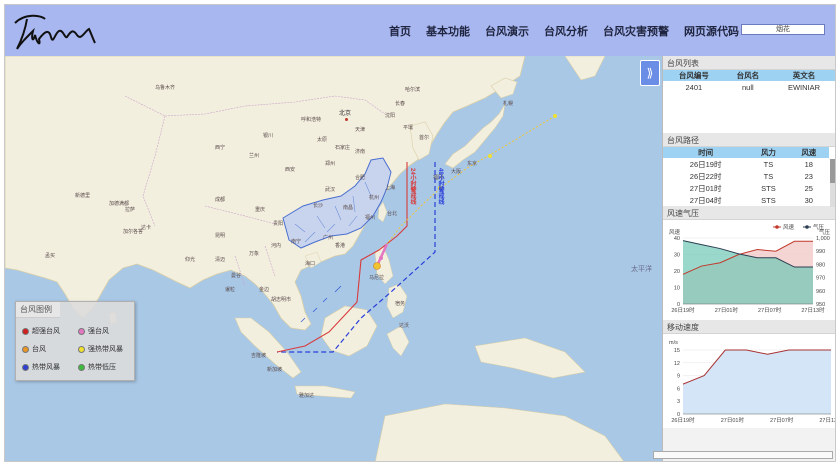  What do you see at coordinates (746, 152) in the screenshot?
I see `table-header: 时间 风力 风速` at bounding box center [746, 152].